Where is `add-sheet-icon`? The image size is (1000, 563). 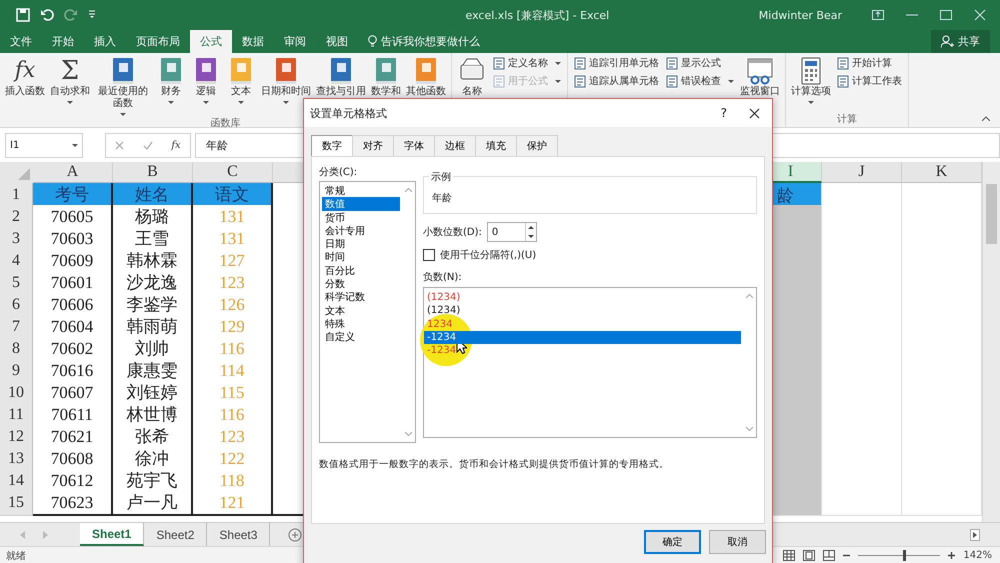 add-sheet-icon is located at coordinates (295, 535).